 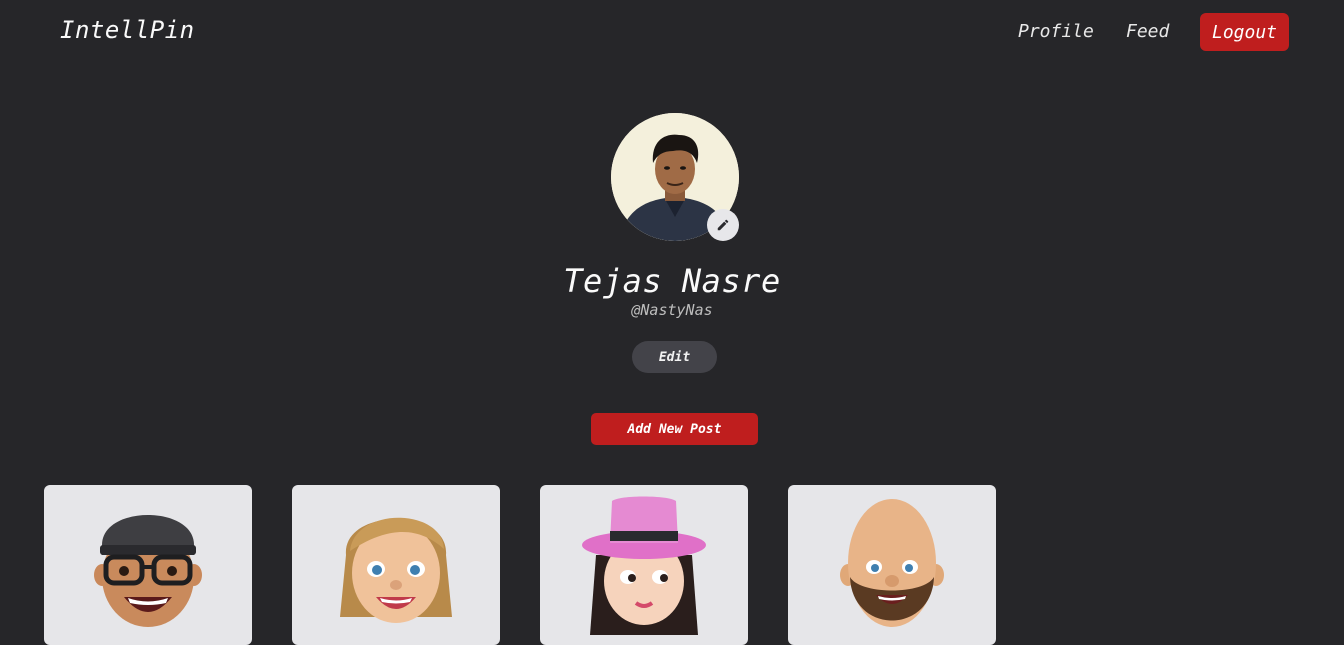 I want to click on nav-link-profile: Profile, so click(x=1056, y=31).